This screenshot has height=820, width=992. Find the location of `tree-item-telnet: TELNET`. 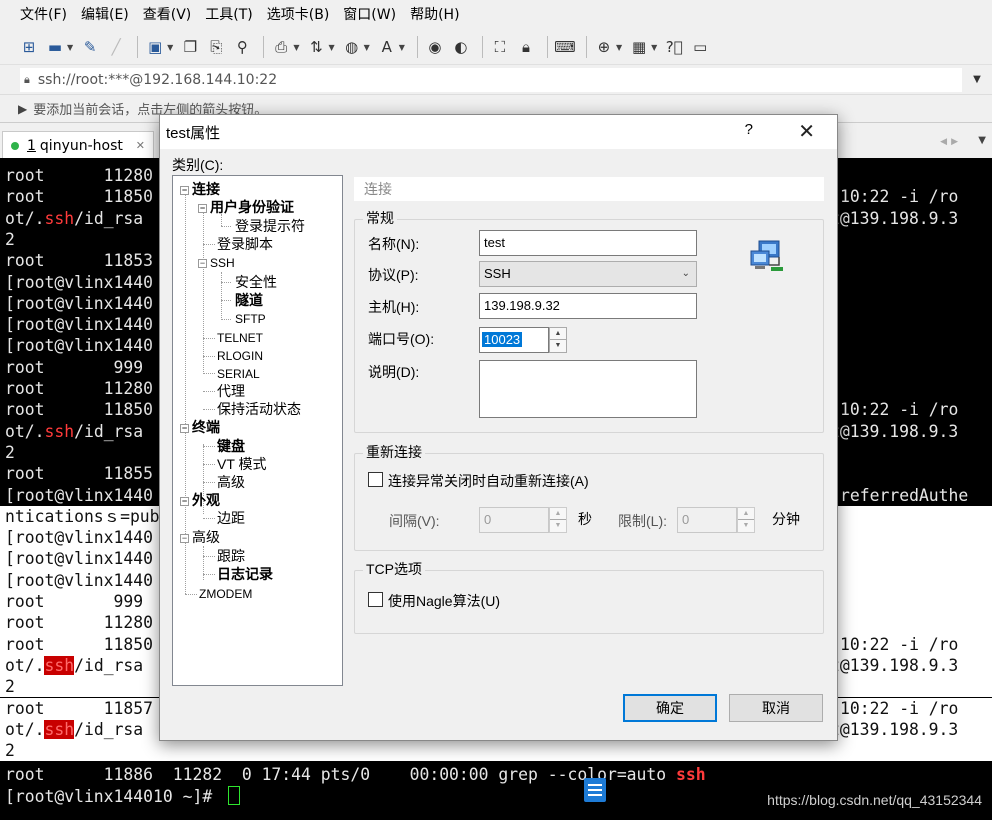

tree-item-telnet: TELNET is located at coordinates (240, 338).